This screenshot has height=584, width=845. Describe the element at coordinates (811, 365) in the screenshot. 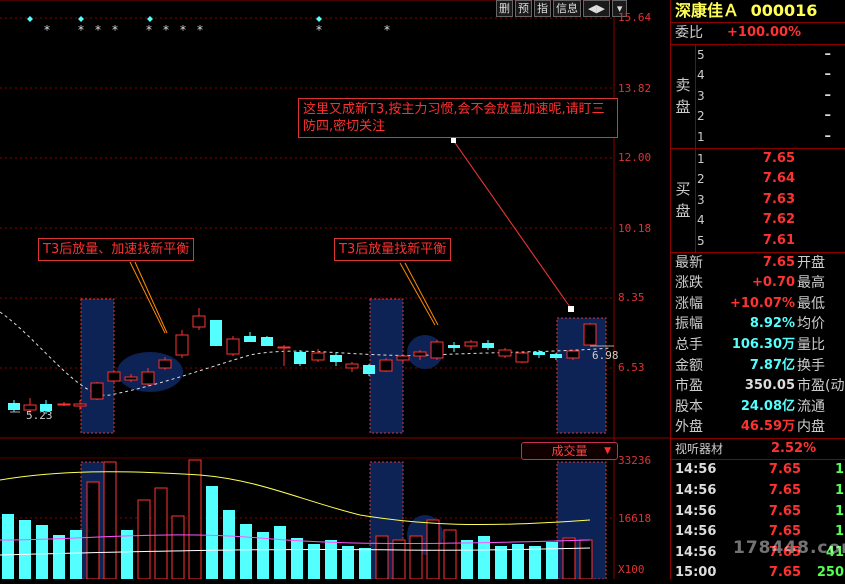

I see `stat-label-2: 换手` at that location.